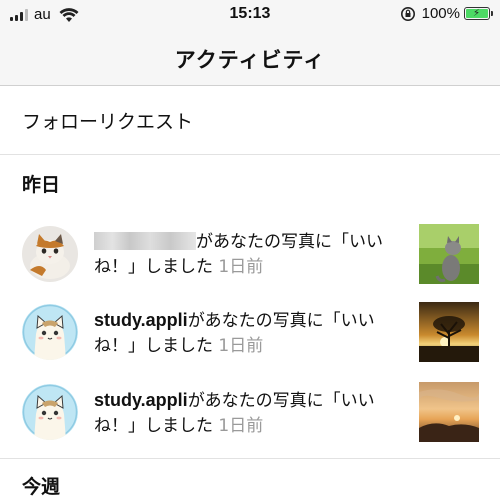 This screenshot has width=500, height=502. Describe the element at coordinates (440, 13) in the screenshot. I see `battery-percent: 100%` at that location.